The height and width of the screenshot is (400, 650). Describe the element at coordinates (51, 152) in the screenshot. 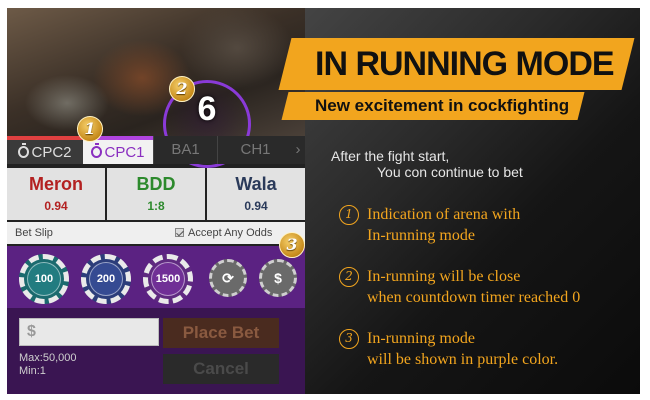

I see `tab-label: CPC2` at that location.